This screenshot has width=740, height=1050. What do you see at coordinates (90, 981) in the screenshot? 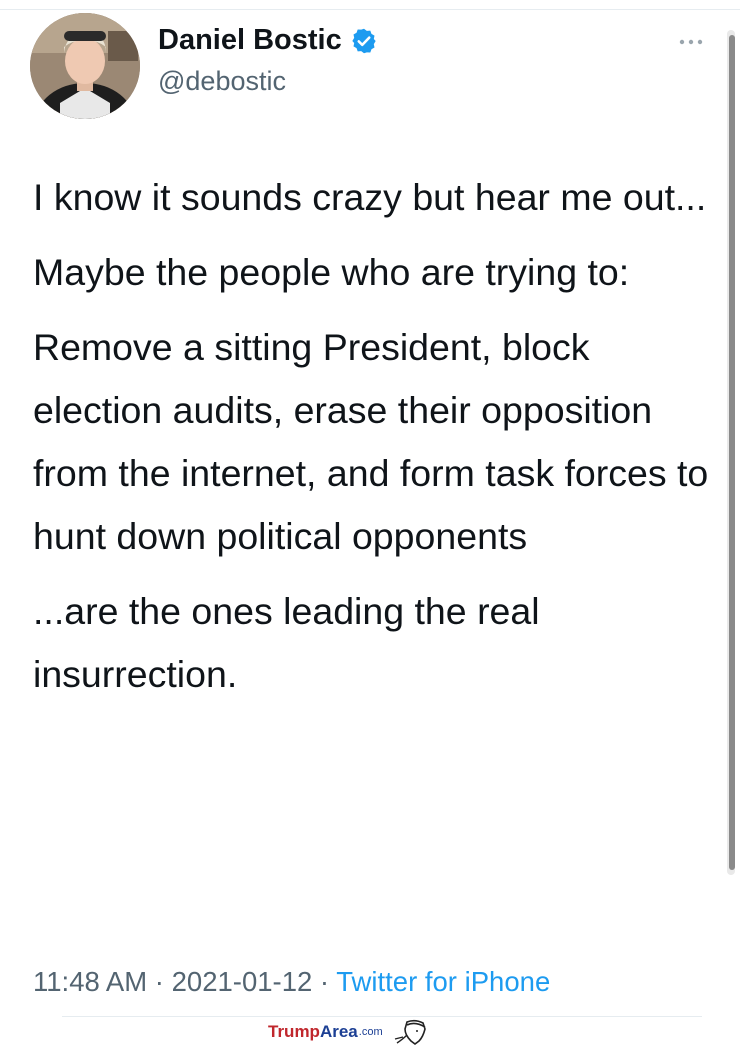
I see `tweet-time: 11:48 AM` at bounding box center [90, 981].